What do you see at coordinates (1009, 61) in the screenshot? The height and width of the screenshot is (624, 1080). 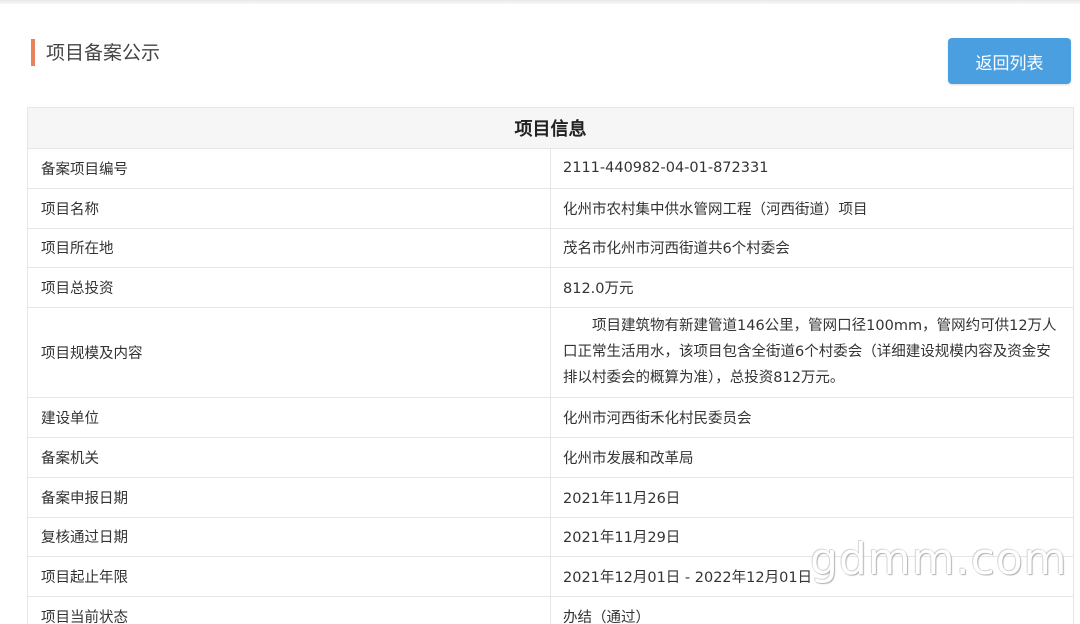 I see `back-to-list-button: 返回列表` at bounding box center [1009, 61].